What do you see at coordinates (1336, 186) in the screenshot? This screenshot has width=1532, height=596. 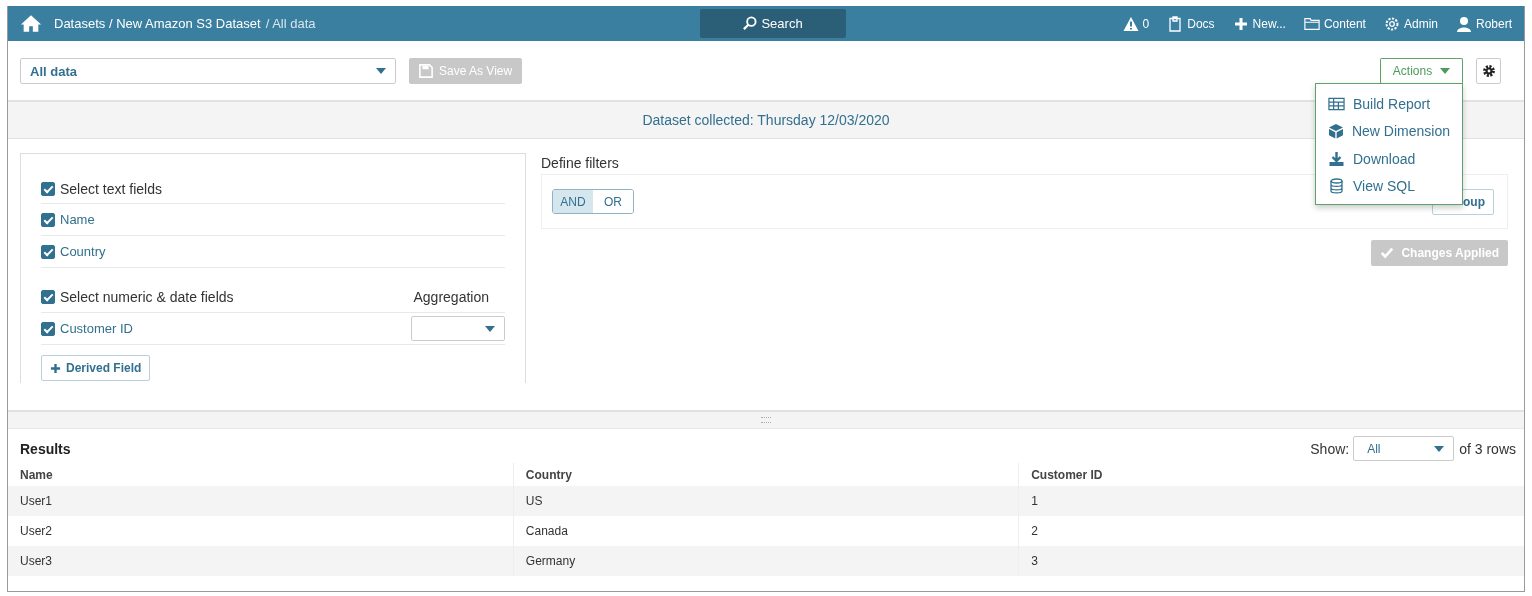 I see `database-icon` at bounding box center [1336, 186].